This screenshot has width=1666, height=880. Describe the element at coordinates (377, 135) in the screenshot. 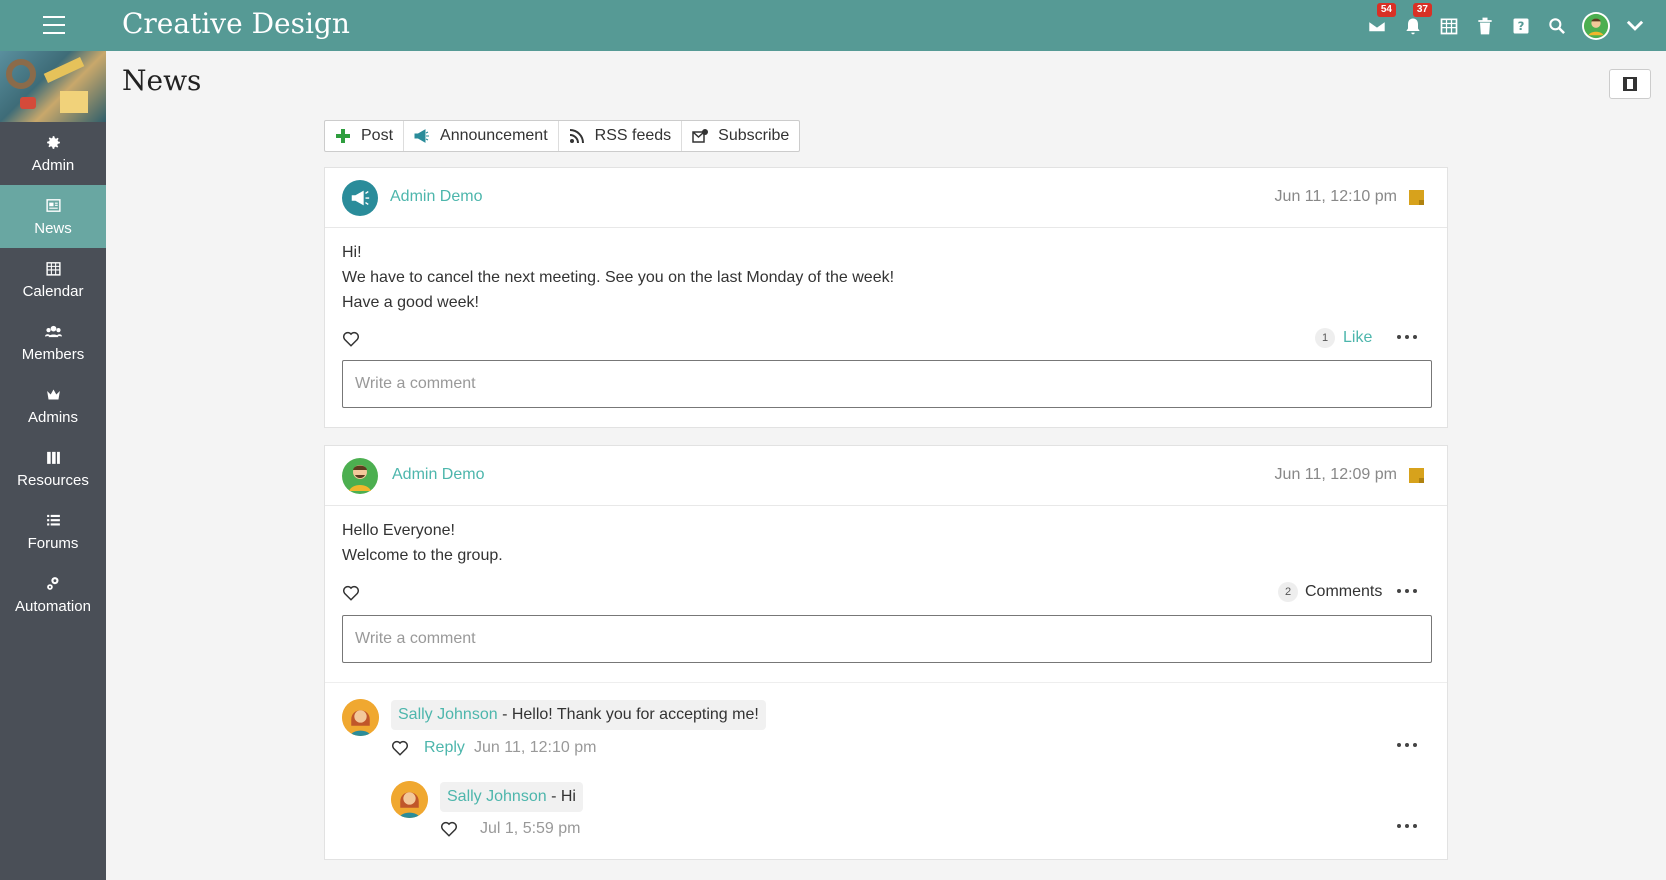

I see `post-button-label: Post` at that location.